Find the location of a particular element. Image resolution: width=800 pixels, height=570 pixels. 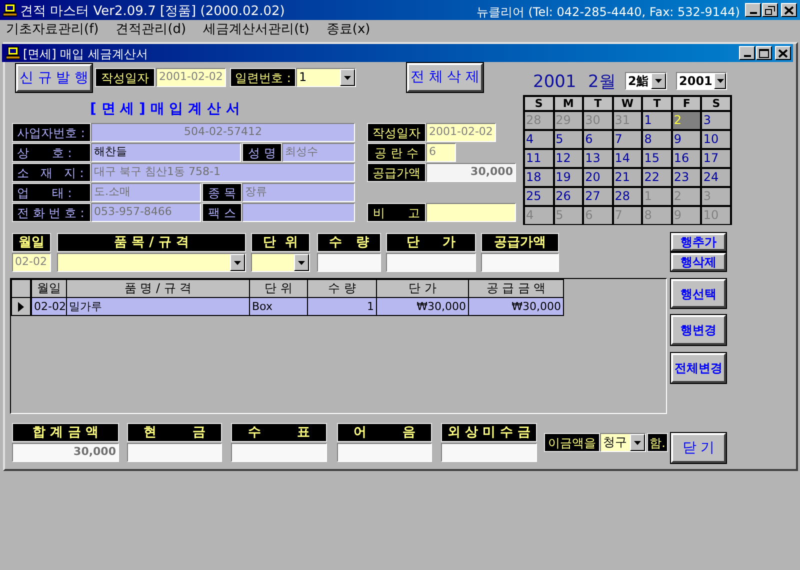

calendar-day: 3 is located at coordinates (716, 120).